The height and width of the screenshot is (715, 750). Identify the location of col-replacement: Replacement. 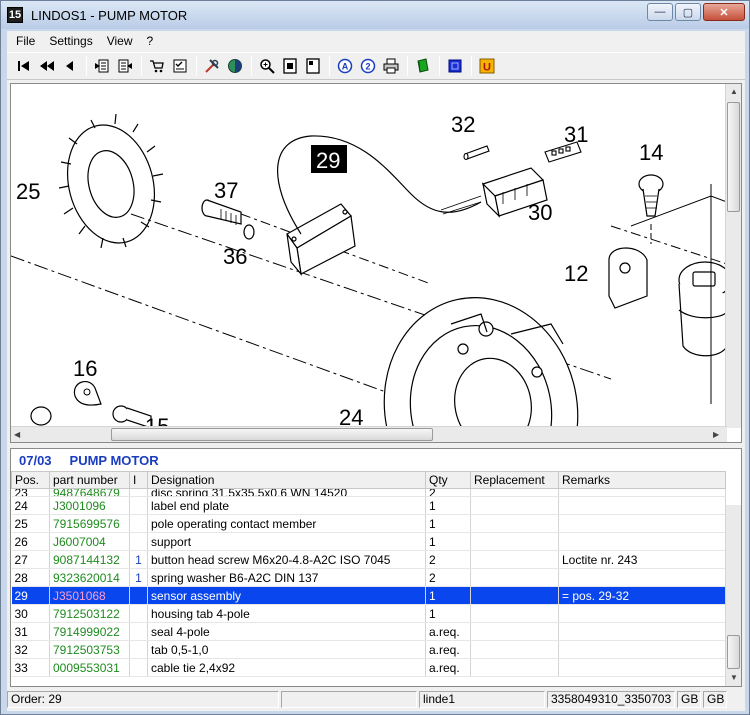
(514, 480).